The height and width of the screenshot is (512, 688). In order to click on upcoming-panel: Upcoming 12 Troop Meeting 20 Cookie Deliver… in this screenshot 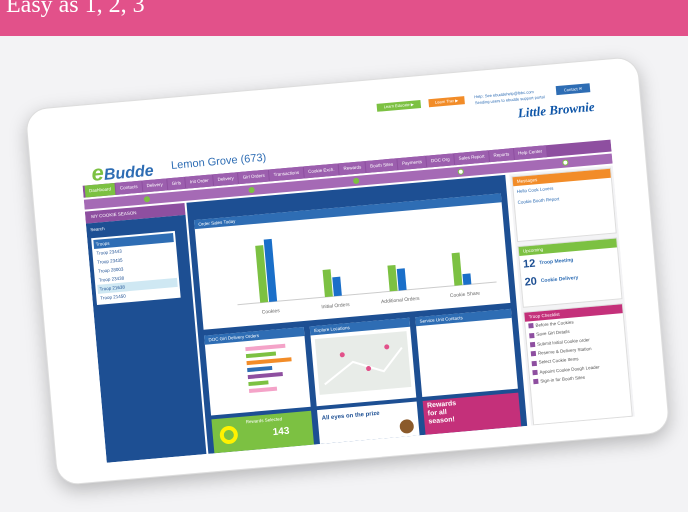, I will do `click(570, 272)`.